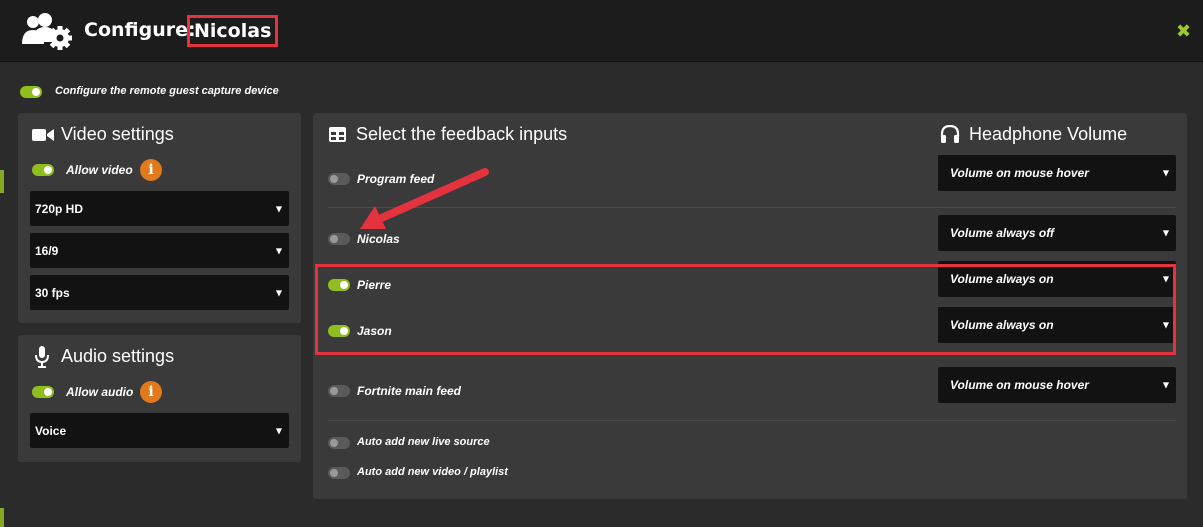  Describe the element at coordinates (339, 391) in the screenshot. I see `fortnite-main-feed-toggle` at that location.